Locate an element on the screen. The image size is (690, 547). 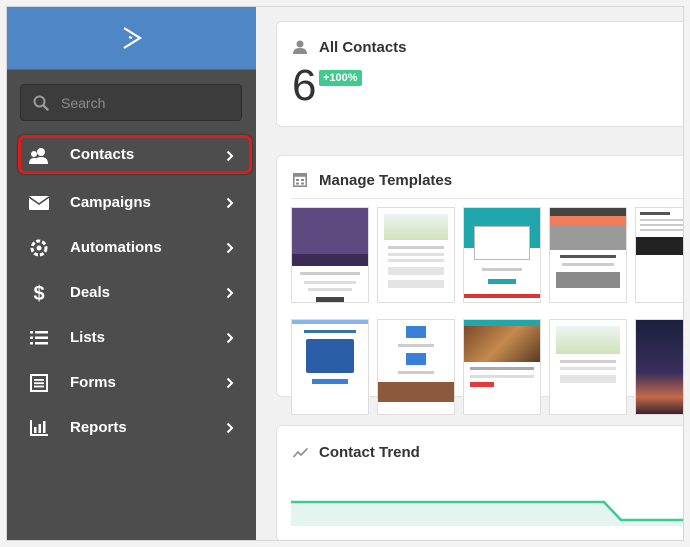
logo-icon is located at coordinates (132, 38).